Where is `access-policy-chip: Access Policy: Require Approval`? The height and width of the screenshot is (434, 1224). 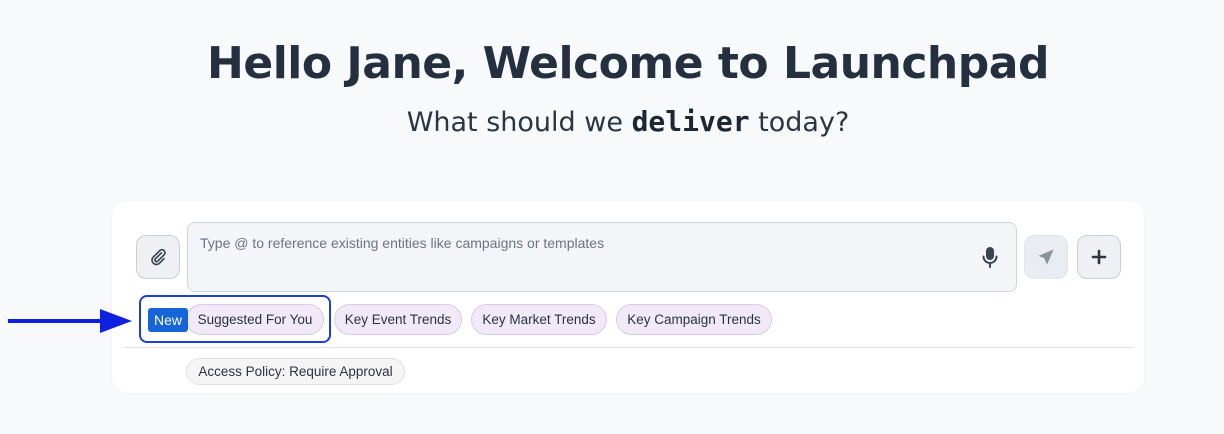 access-policy-chip: Access Policy: Require Approval is located at coordinates (295, 371).